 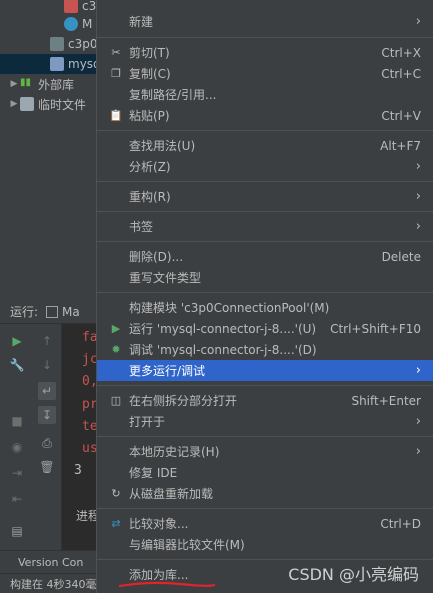 I want to click on trash-icon: 🗑, so click(x=47, y=467).